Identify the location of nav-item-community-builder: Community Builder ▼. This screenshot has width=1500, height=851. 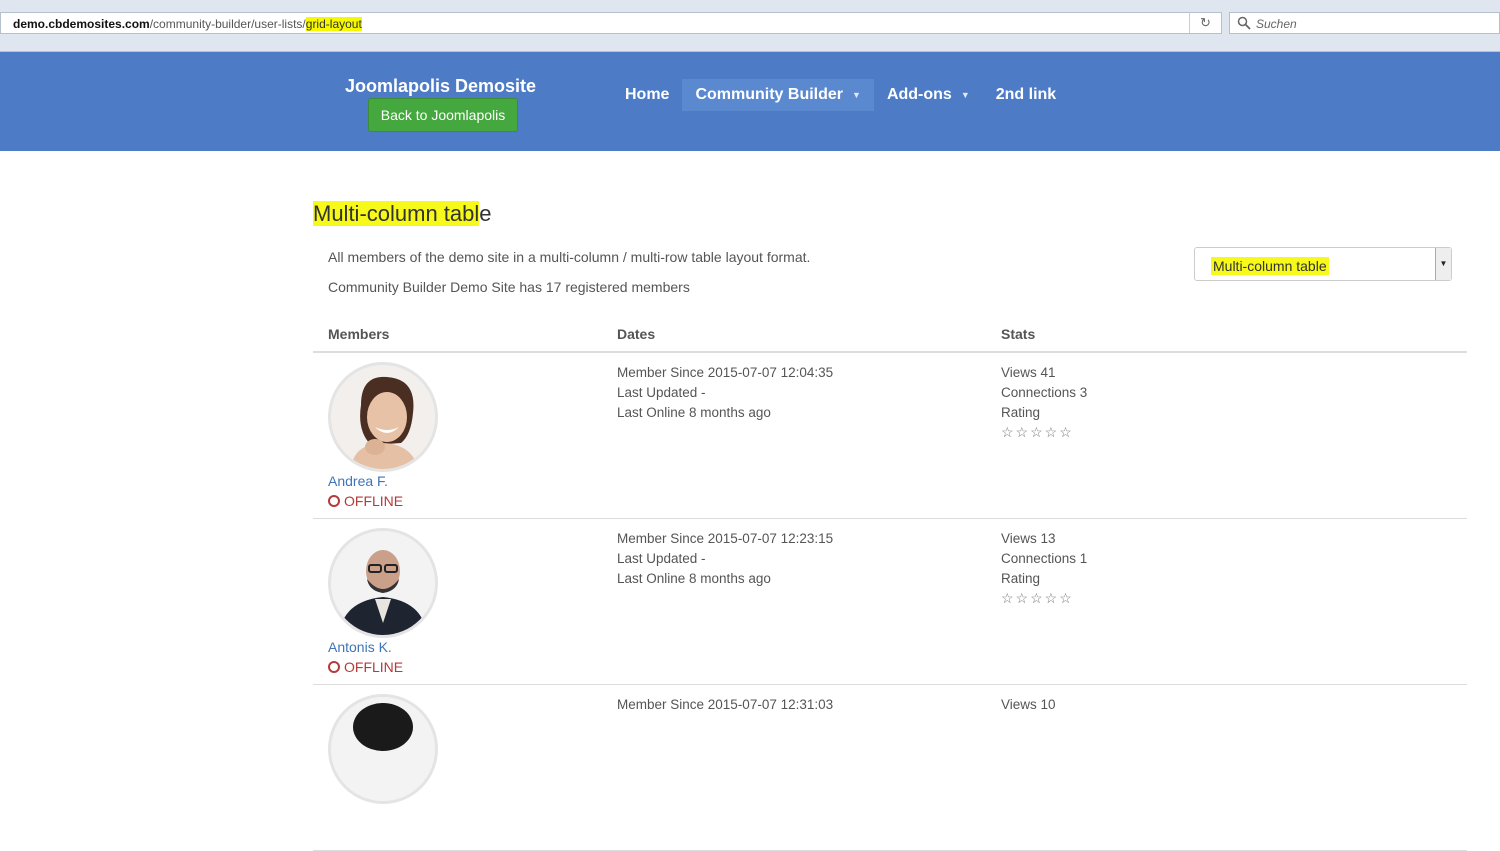
(778, 95).